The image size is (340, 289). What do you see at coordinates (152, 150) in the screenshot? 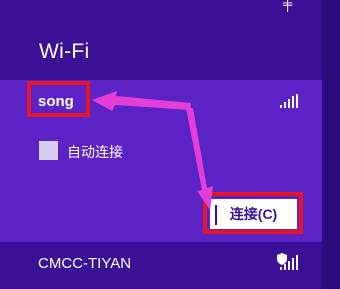
I see `annotation-arrows` at bounding box center [152, 150].